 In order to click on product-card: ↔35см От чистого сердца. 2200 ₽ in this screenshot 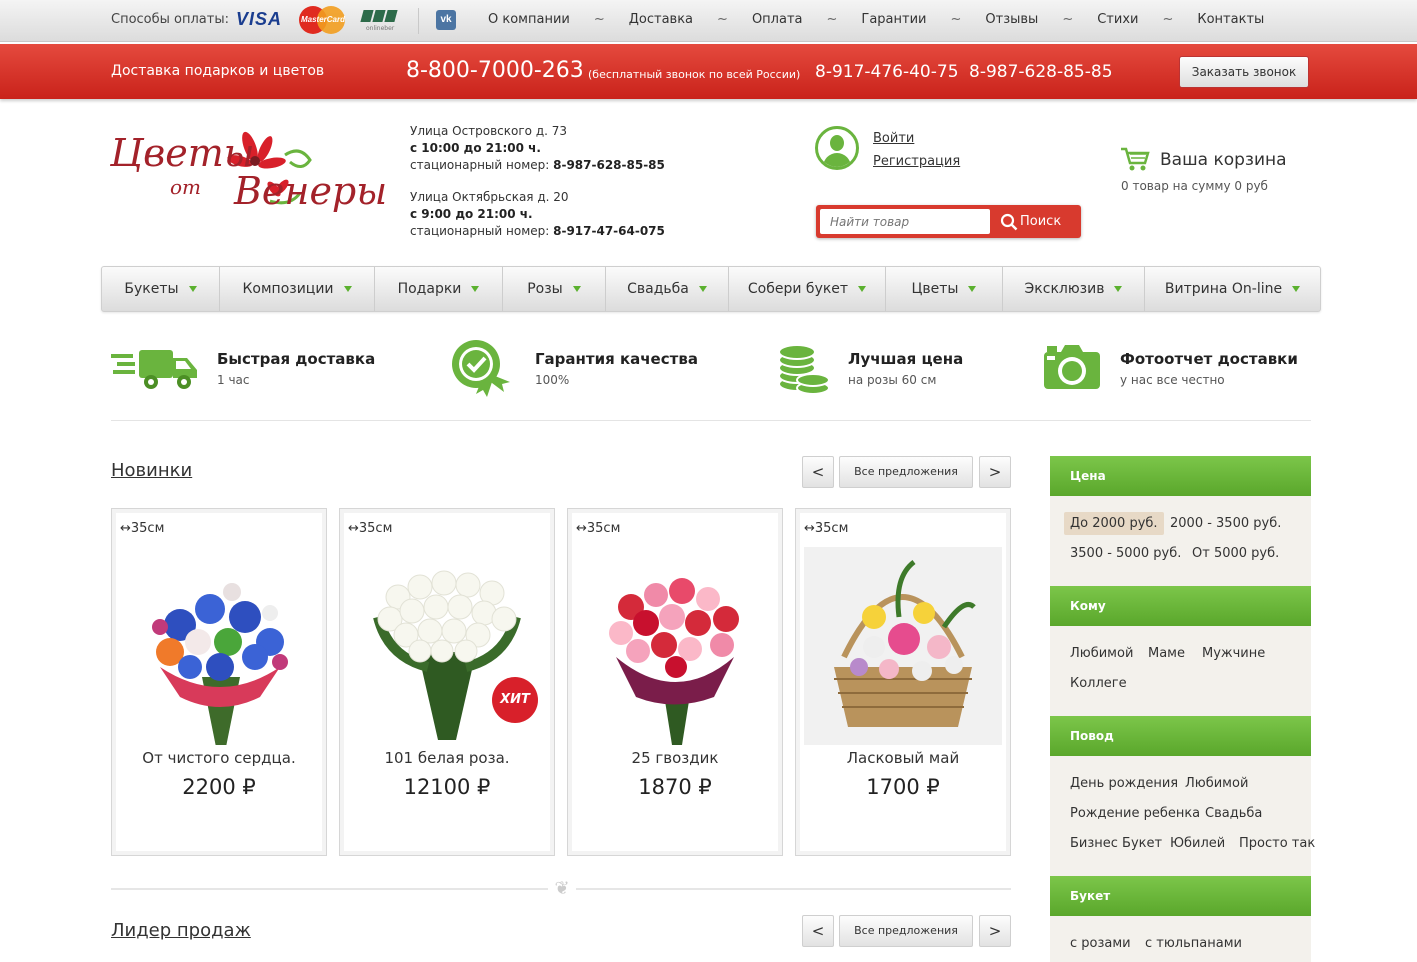, I will do `click(219, 682)`.